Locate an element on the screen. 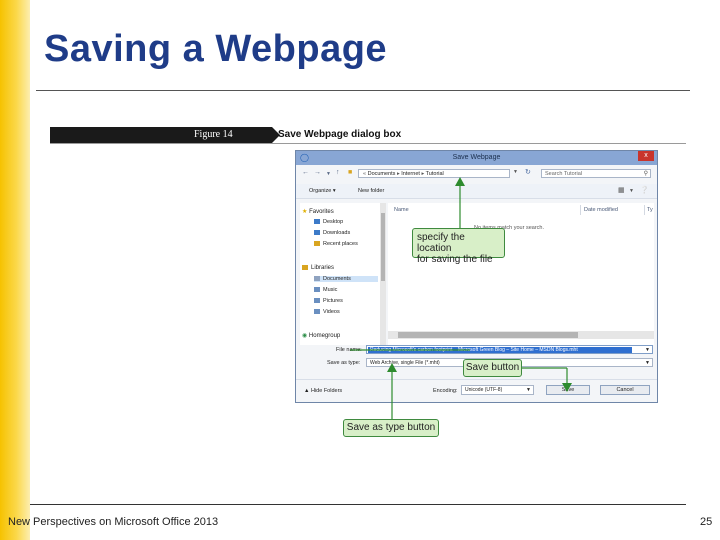 The height and width of the screenshot is (540, 720). save-button: Save is located at coordinates (568, 390).